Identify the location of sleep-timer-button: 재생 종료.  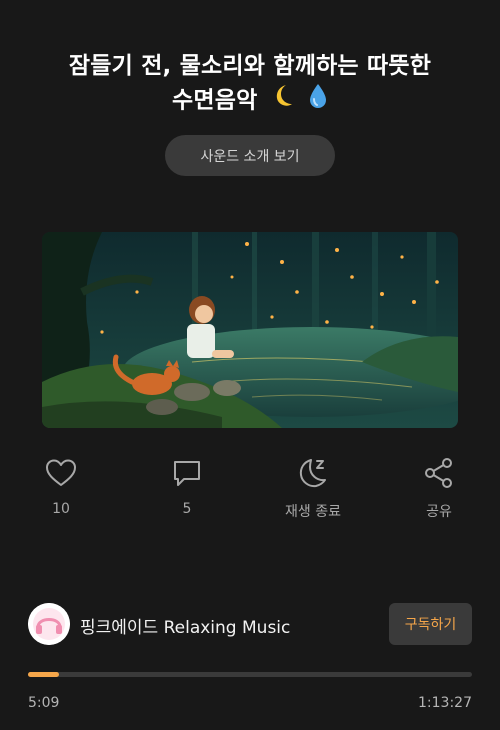
(313, 488).